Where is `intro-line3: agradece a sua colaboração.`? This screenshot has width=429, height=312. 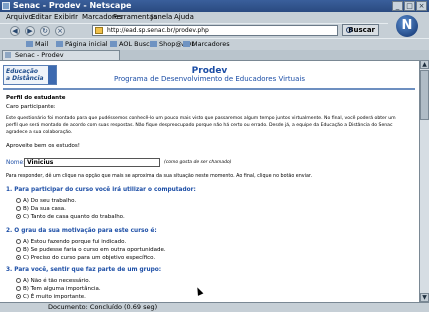 intro-line3: agradece a sua colaboração. is located at coordinates (39, 132).